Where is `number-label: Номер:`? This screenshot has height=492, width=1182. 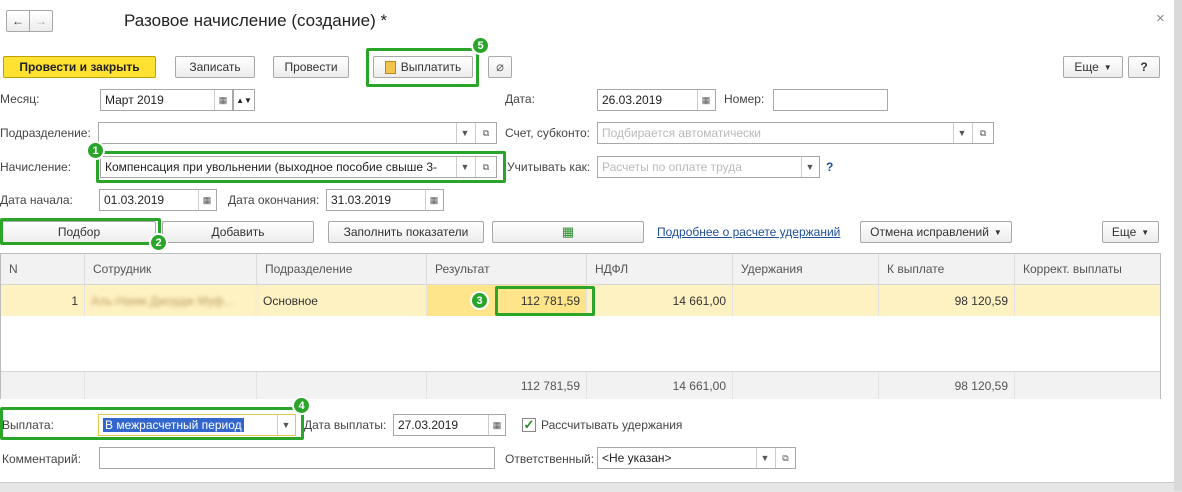
number-label: Номер: is located at coordinates (744, 99).